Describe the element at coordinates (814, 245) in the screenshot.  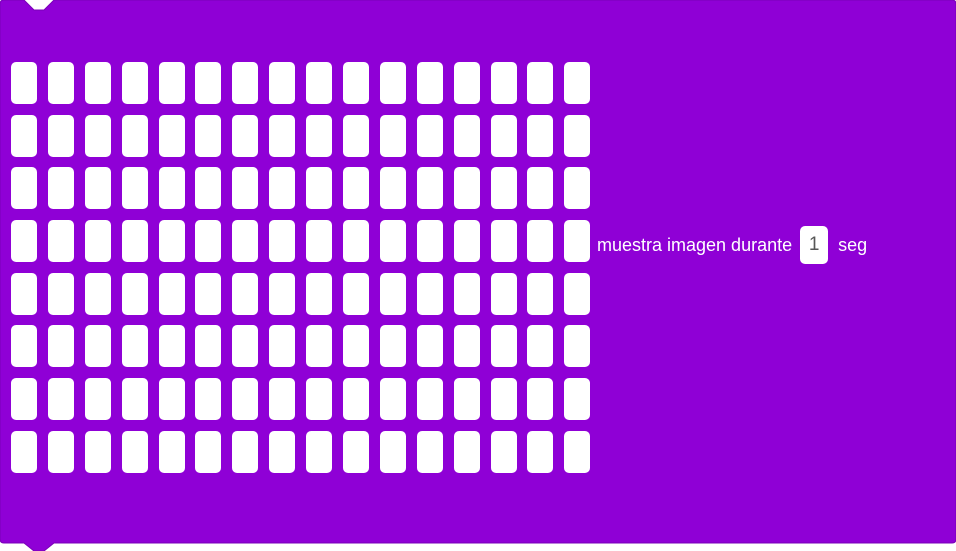
I see `duration-input: 1` at that location.